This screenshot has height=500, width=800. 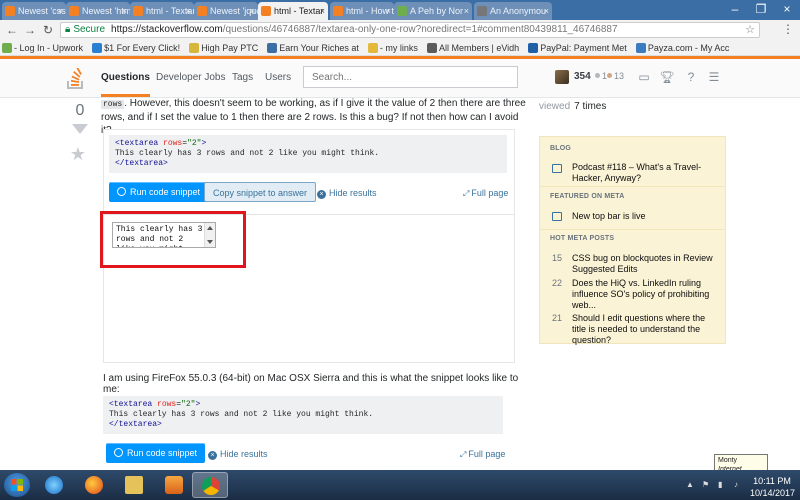 I want to click on help-icon: ?, so click(x=691, y=77).